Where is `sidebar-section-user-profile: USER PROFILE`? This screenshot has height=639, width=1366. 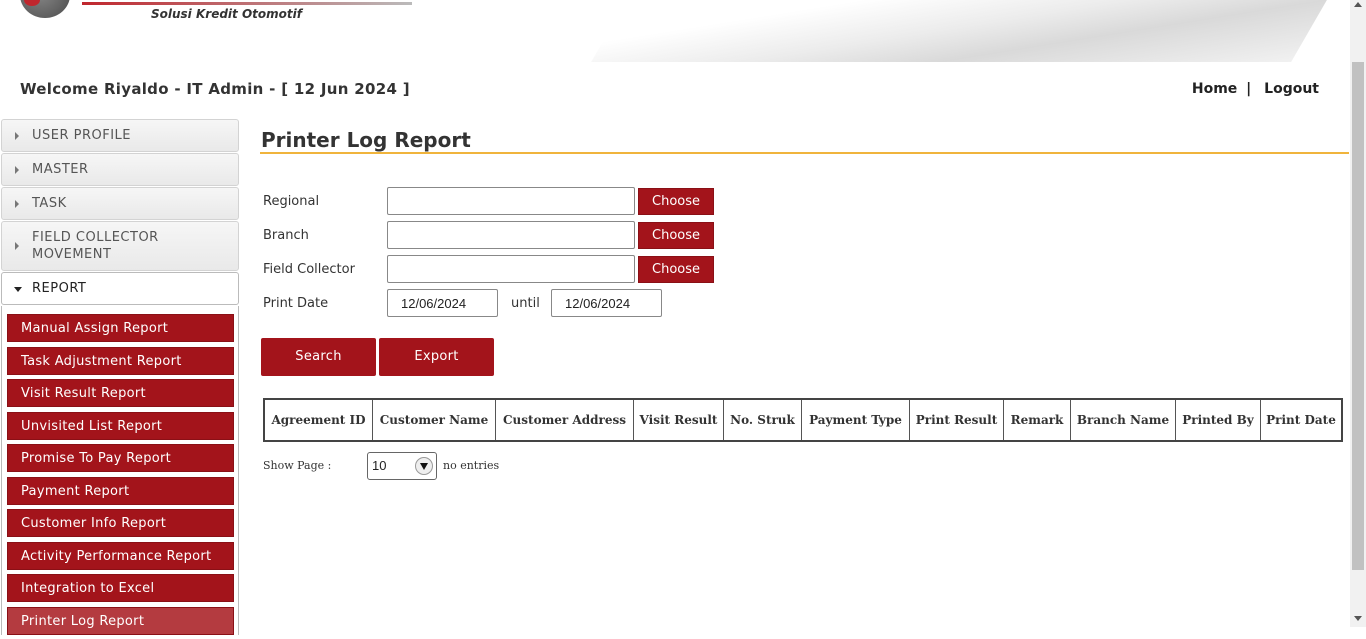
sidebar-section-user-profile: USER PROFILE is located at coordinates (120, 135).